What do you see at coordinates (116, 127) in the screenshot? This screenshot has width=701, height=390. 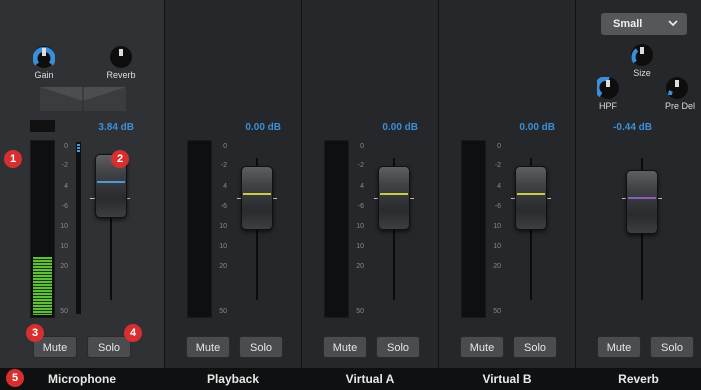 I see `channel-db-readout: 3.84 dB` at bounding box center [116, 127].